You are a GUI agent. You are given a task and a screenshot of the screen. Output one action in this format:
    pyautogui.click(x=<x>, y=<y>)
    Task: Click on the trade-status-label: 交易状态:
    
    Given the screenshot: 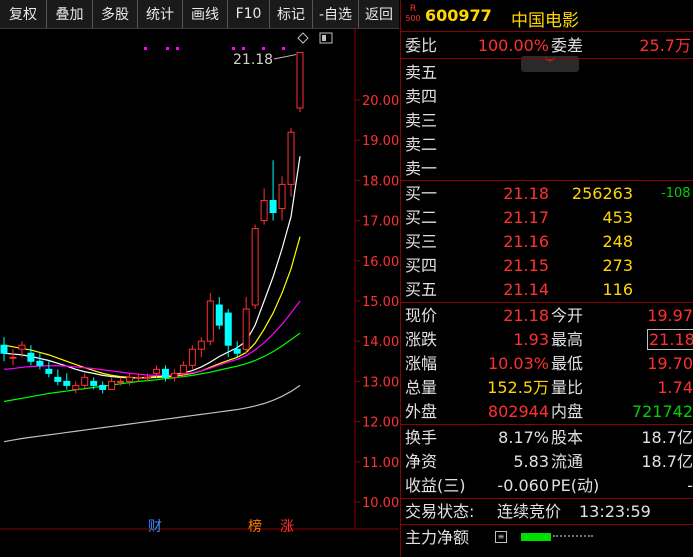 What is the action you would take?
    pyautogui.click(x=440, y=511)
    